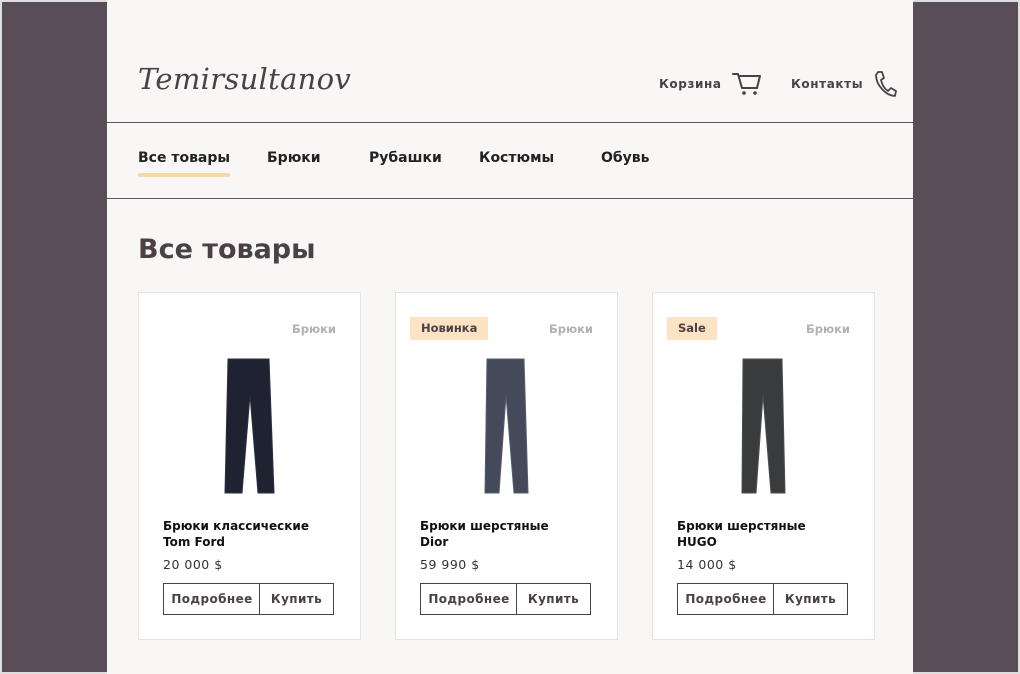 The width and height of the screenshot is (1020, 674). Describe the element at coordinates (767, 534) in the screenshot. I see `product-name: Брюки шерстяные HUGO` at that location.